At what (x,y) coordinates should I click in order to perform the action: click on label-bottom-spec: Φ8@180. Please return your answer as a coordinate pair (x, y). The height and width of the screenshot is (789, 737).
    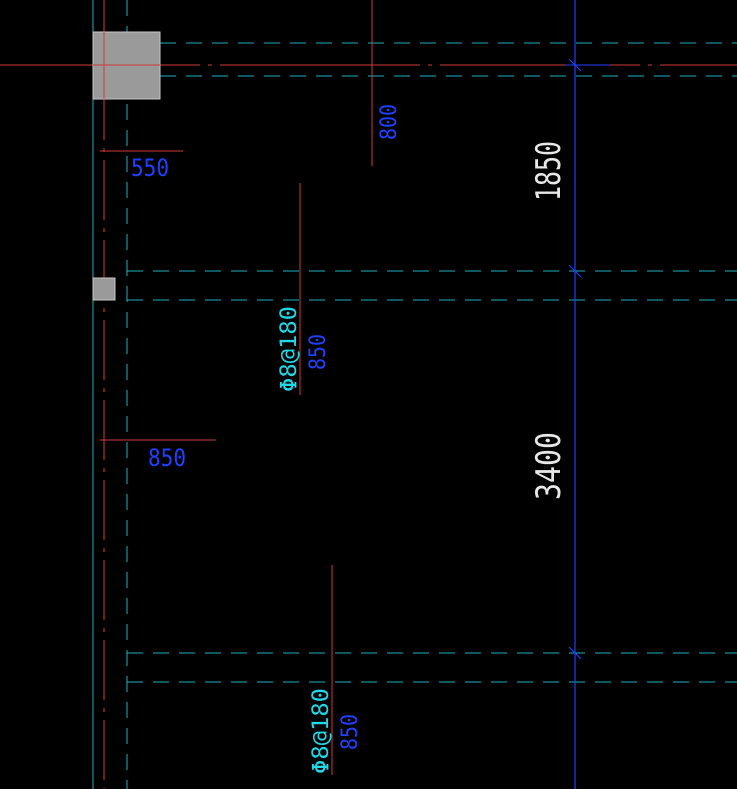
    Looking at the image, I should click on (321, 731).